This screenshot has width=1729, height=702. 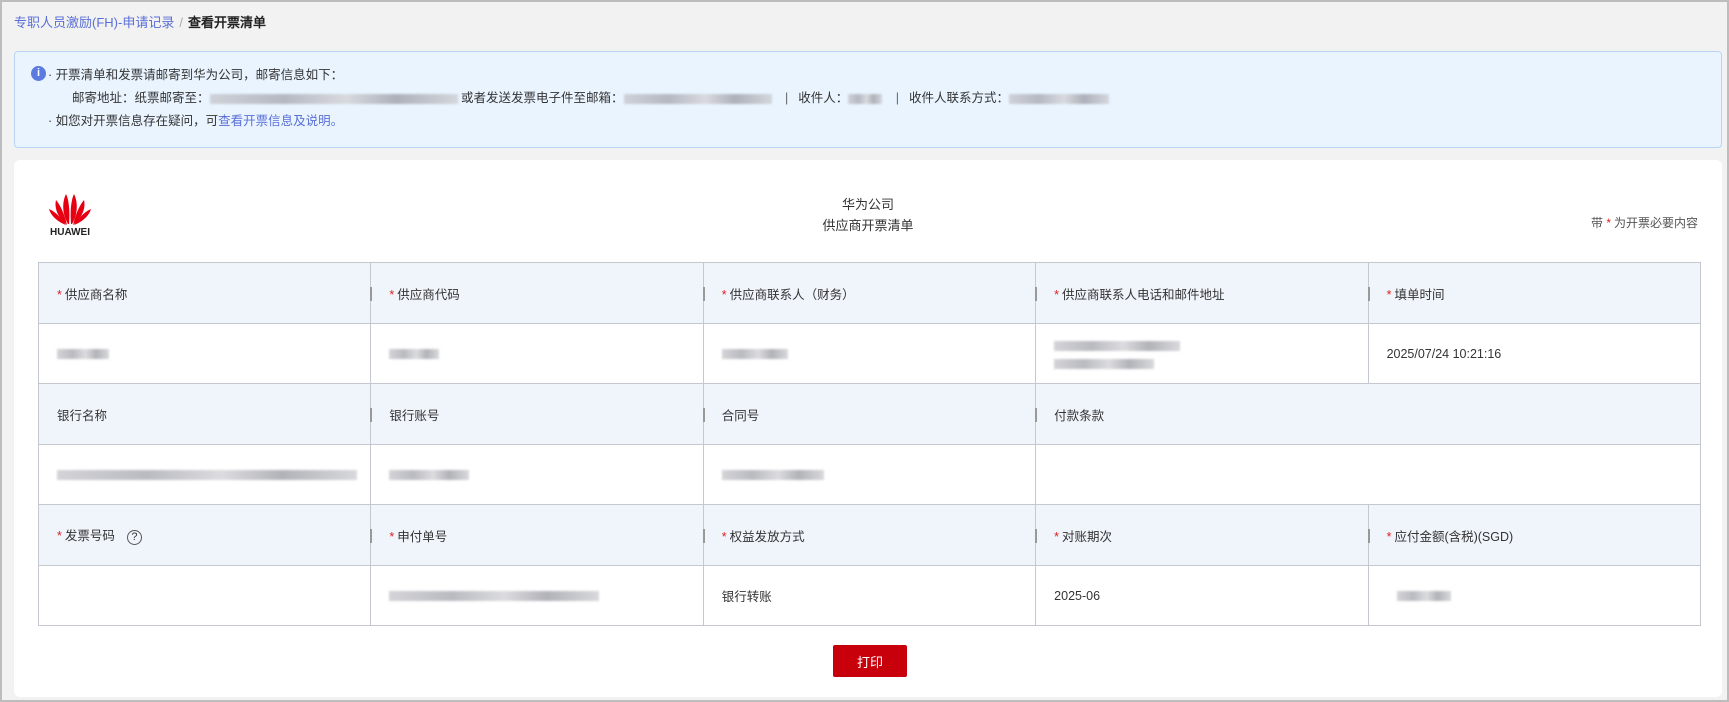 What do you see at coordinates (204, 293) in the screenshot?
I see `header-supplier-name: * 供应商名称` at bounding box center [204, 293].